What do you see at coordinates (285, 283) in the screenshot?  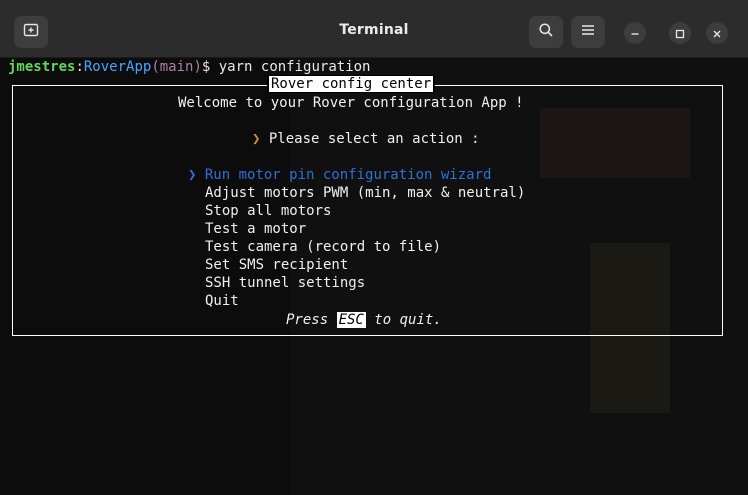 I see `action-item: SSH tunnel settings` at bounding box center [285, 283].